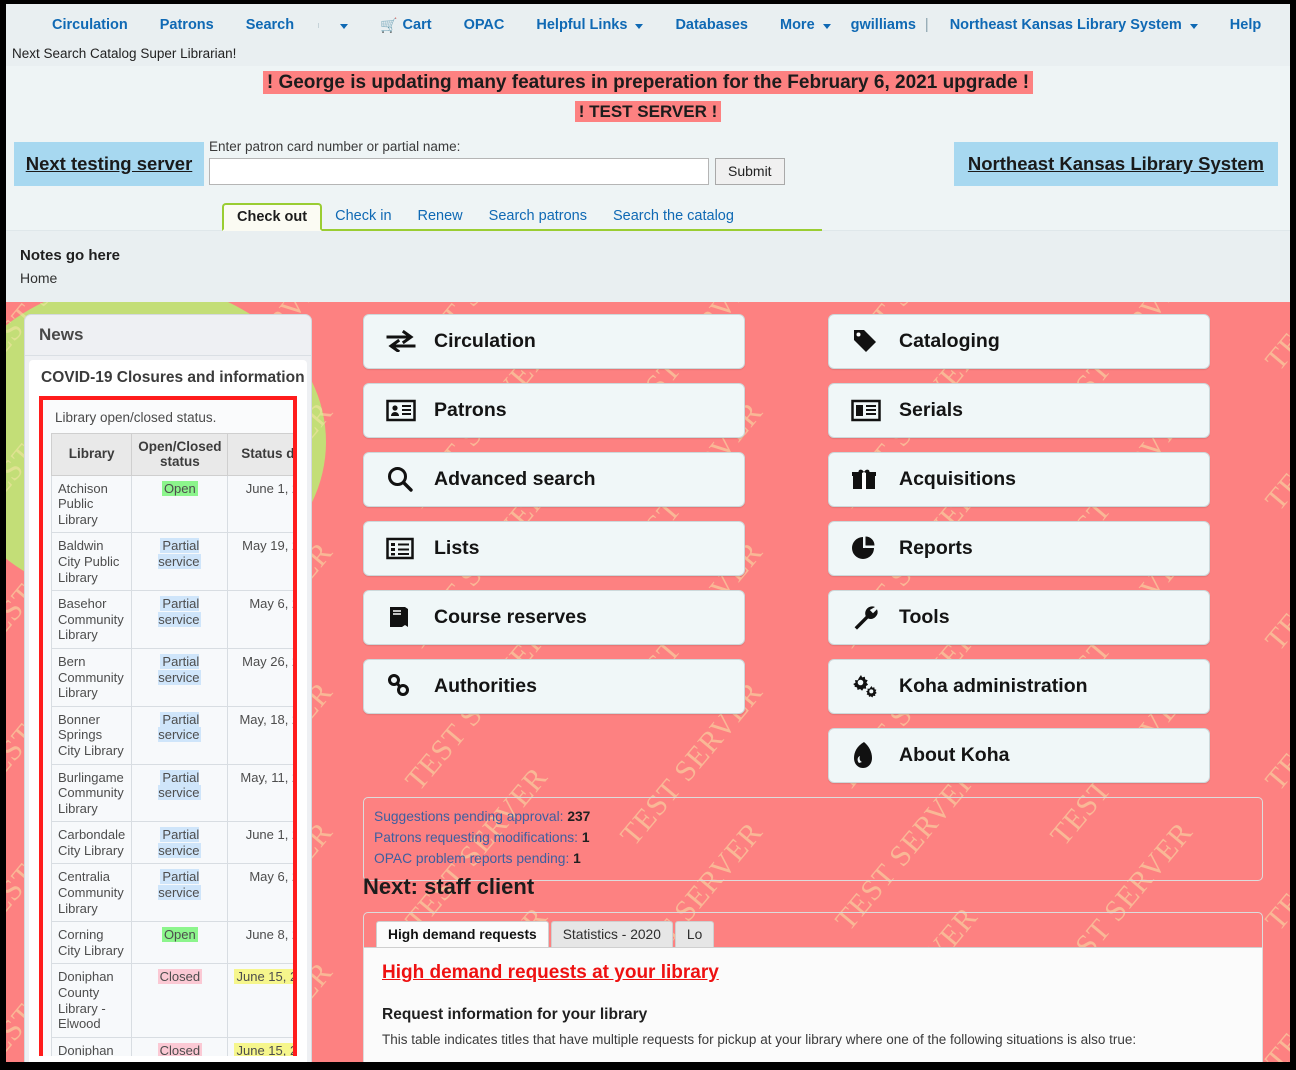 This screenshot has height=1070, width=1296. Describe the element at coordinates (1019, 755) in the screenshot. I see `module-about-koha: About Koha` at that location.